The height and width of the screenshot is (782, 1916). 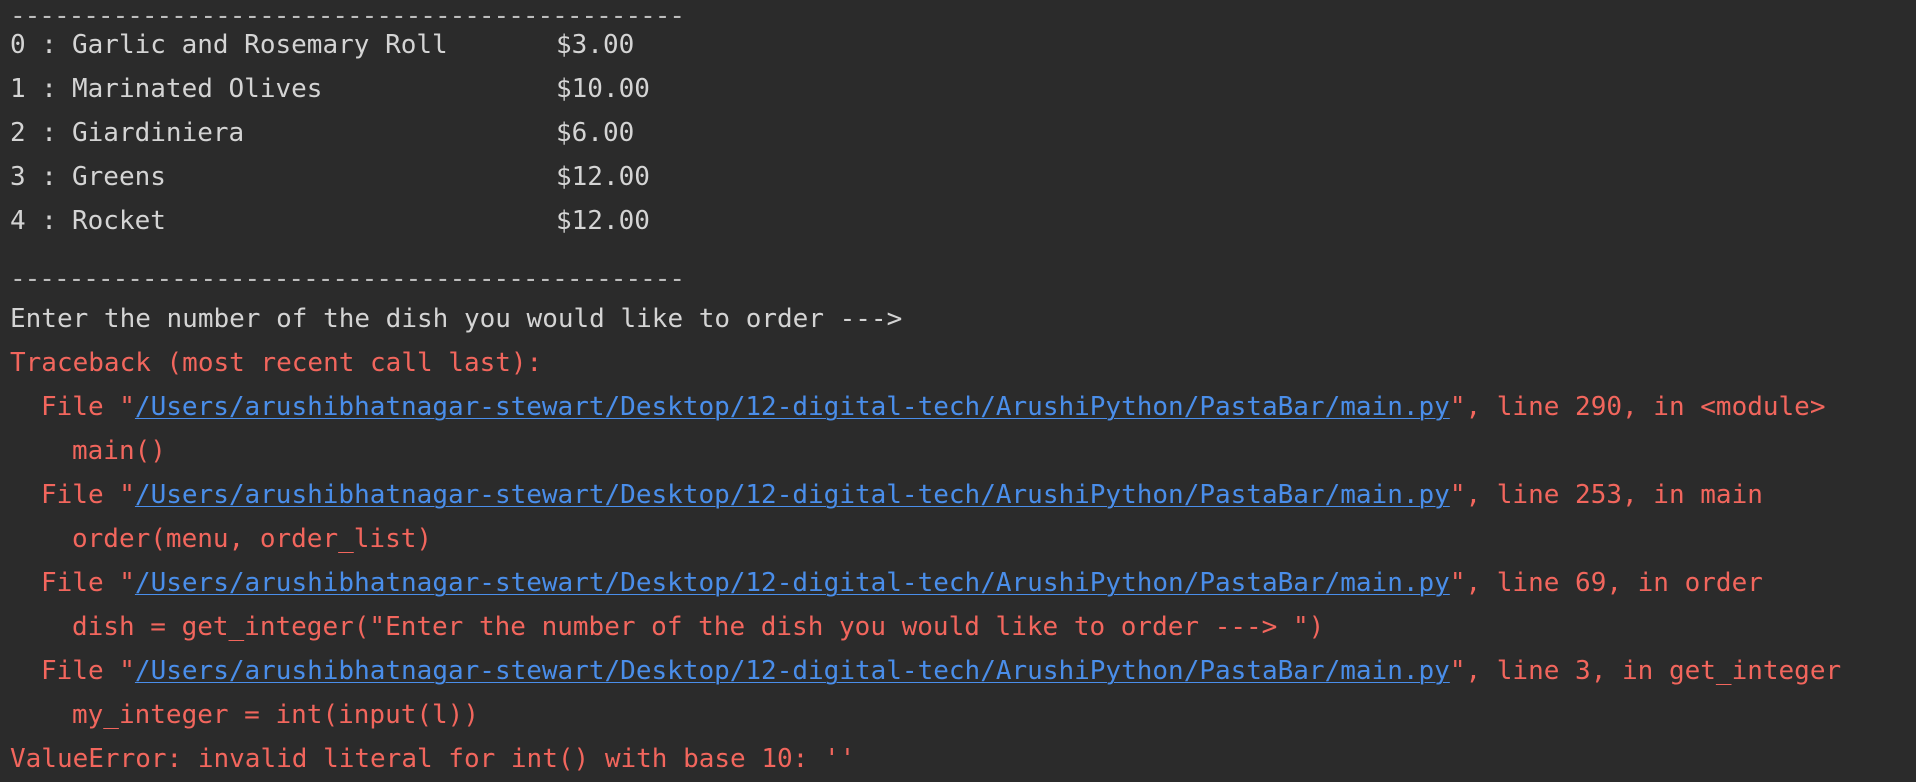 I want to click on menu-item-price: $10.00, so click(x=603, y=89).